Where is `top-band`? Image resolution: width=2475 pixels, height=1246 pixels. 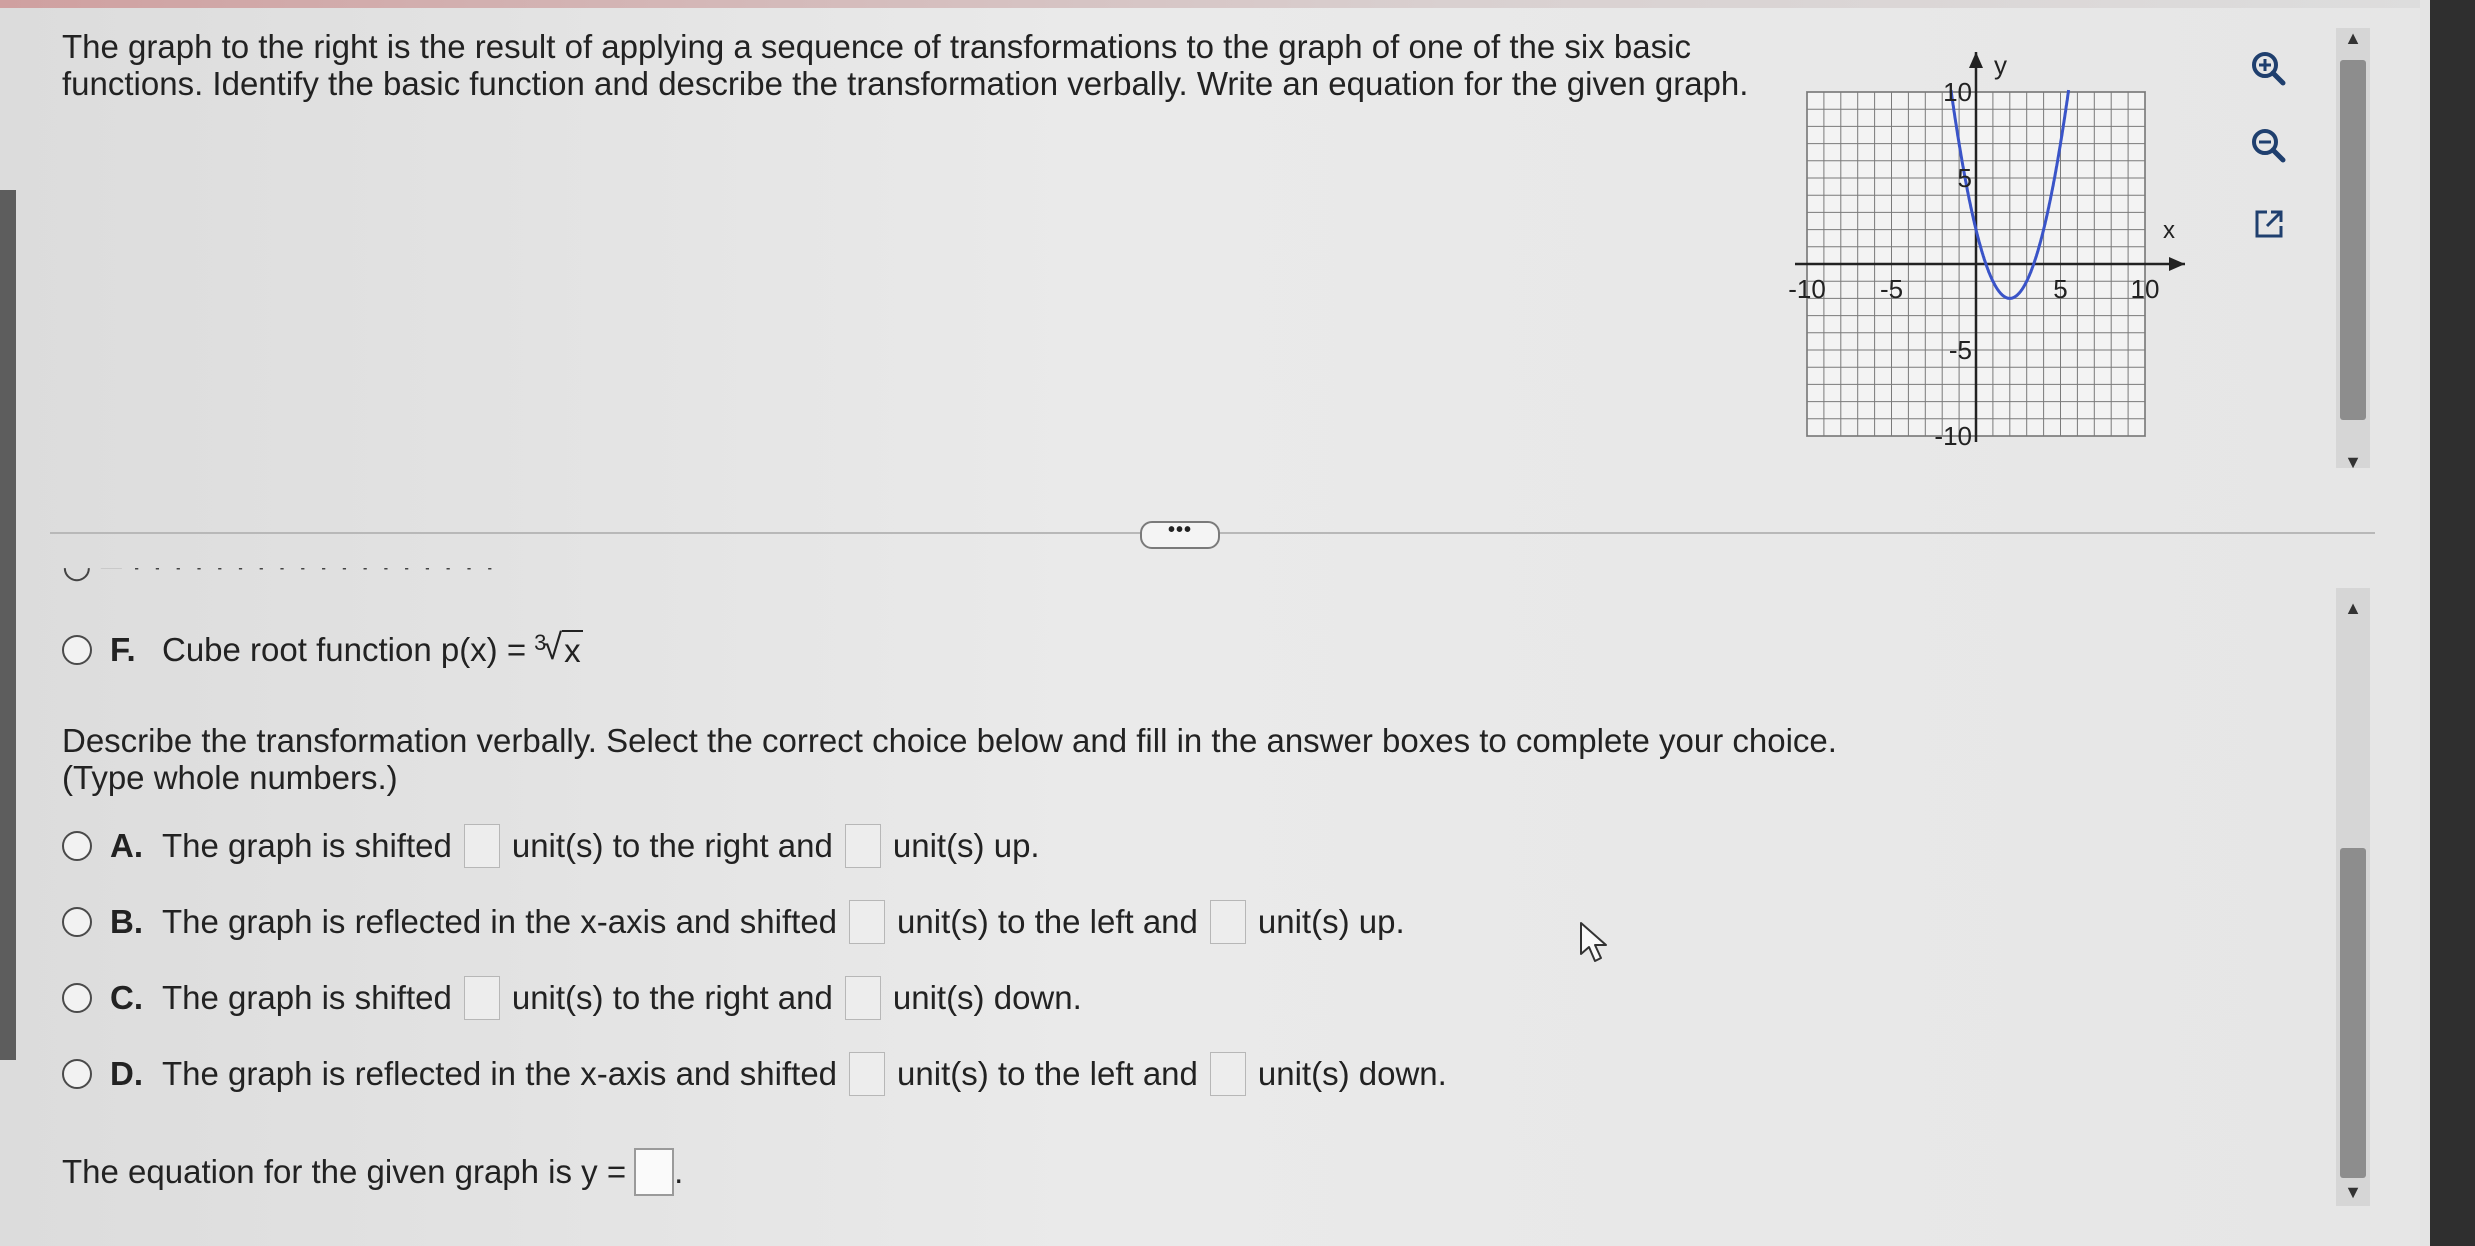 top-band is located at coordinates (1210, 4).